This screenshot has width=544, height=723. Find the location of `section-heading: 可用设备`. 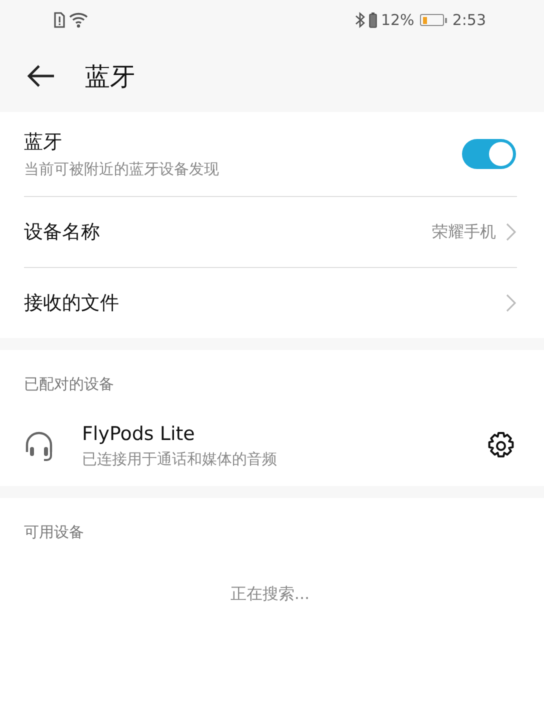

section-heading: 可用设备 is located at coordinates (54, 532).